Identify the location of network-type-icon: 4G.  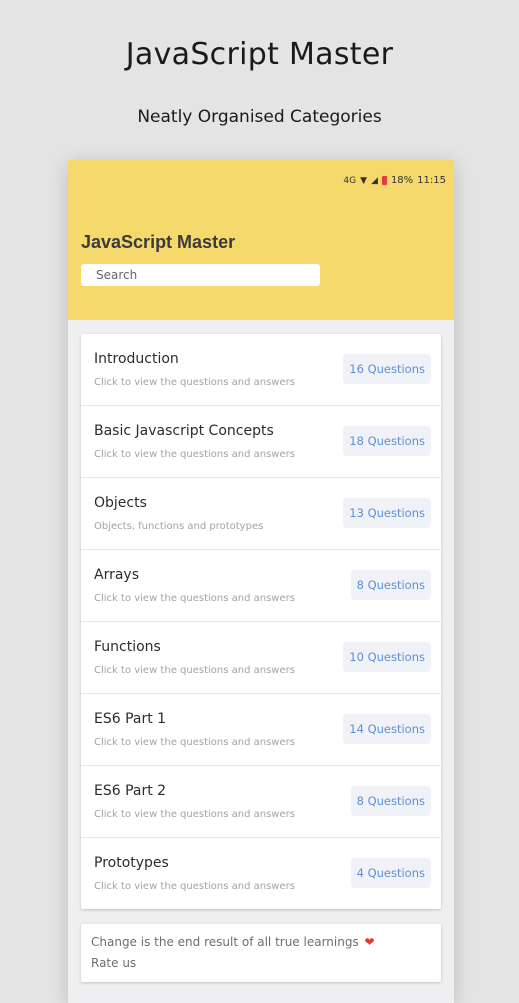
(350, 180).